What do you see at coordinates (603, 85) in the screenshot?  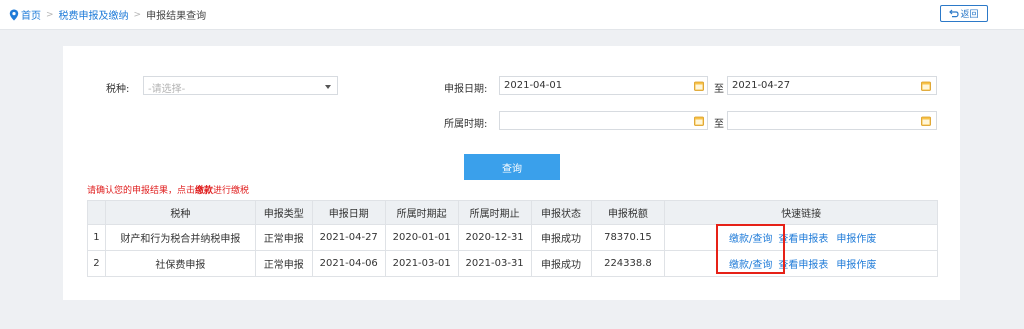 I see `declare-date-from-input: 2021-04-01` at bounding box center [603, 85].